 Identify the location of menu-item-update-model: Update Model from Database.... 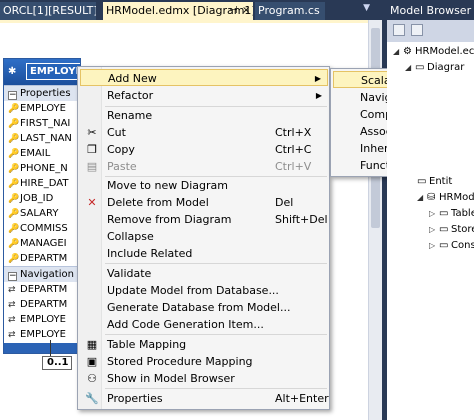
(204, 290).